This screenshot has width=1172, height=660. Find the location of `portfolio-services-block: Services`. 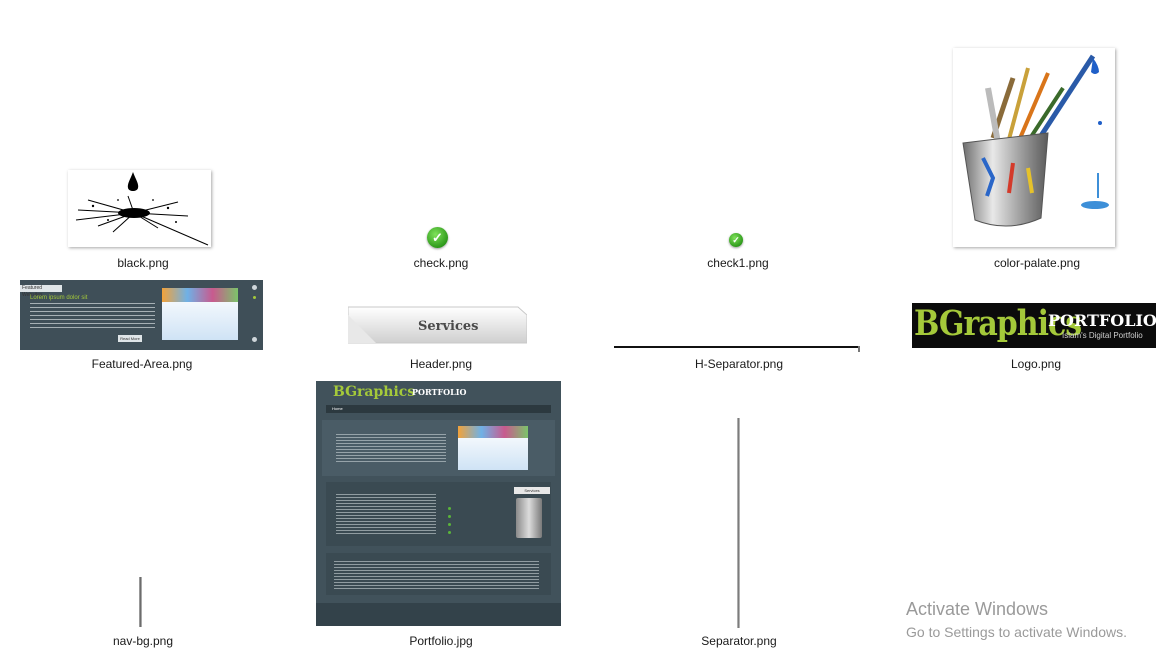

portfolio-services-block: Services is located at coordinates (438, 514).